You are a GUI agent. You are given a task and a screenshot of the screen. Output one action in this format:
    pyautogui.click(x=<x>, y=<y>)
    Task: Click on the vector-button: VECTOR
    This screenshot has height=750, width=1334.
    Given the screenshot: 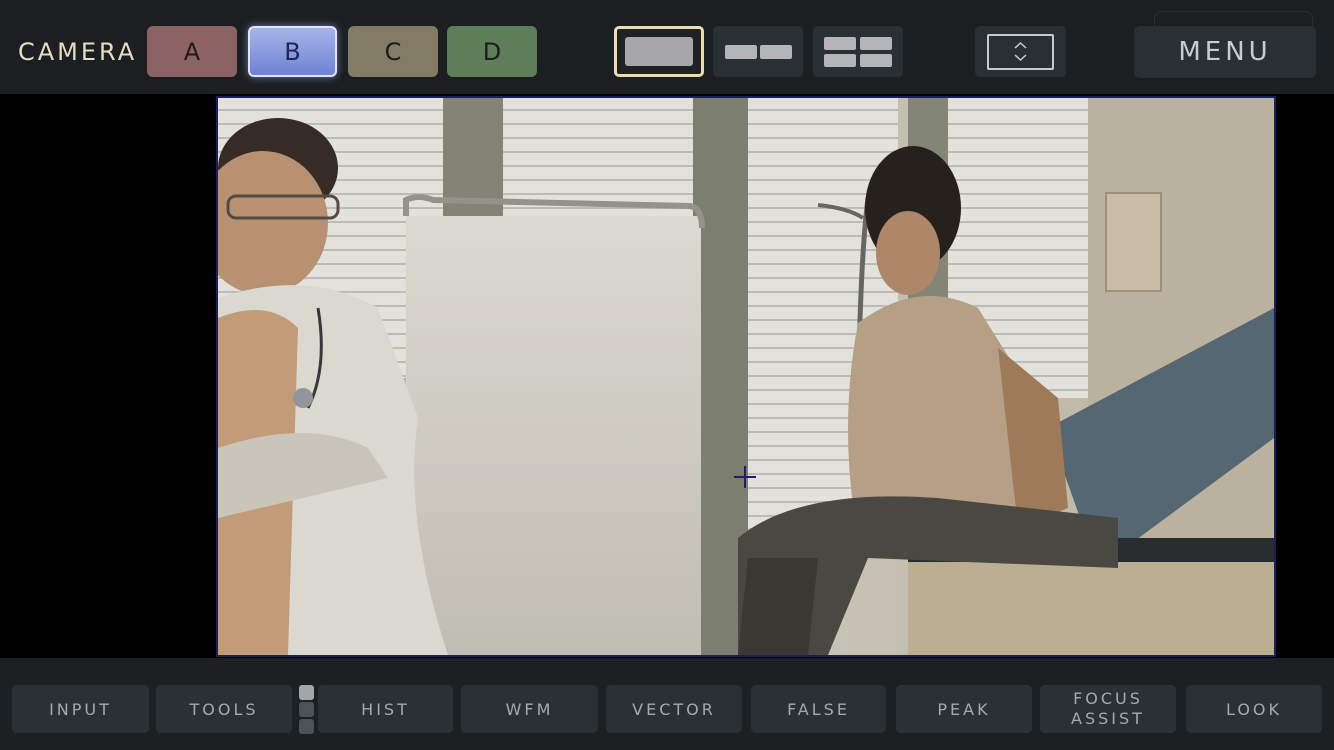 What is the action you would take?
    pyautogui.click(x=674, y=709)
    